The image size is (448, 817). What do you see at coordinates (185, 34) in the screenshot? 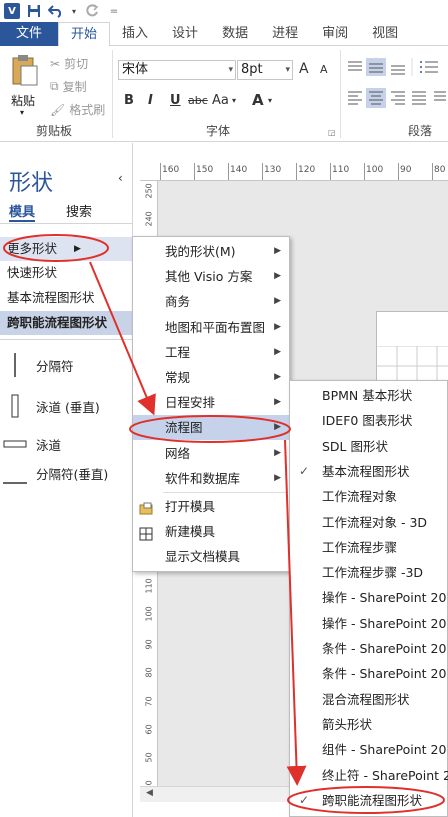
I see `tab-design: 设计` at bounding box center [185, 34].